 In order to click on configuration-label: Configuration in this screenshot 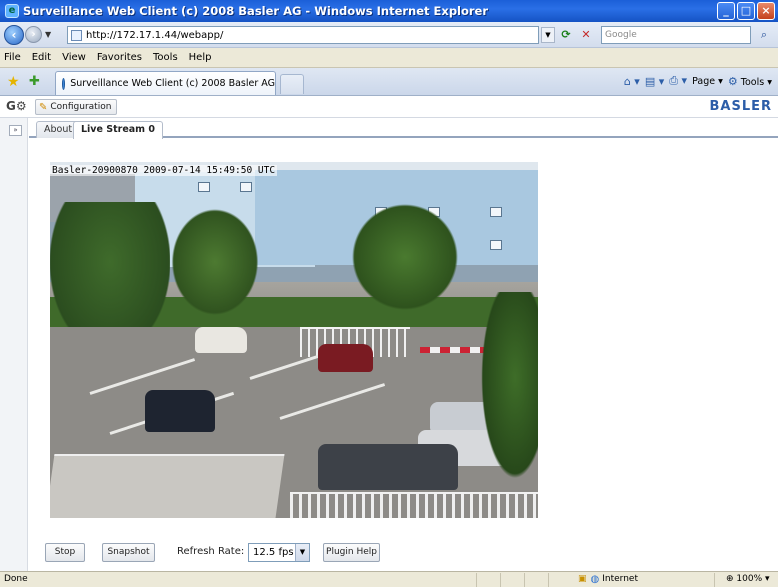, I will do `click(81, 107)`.